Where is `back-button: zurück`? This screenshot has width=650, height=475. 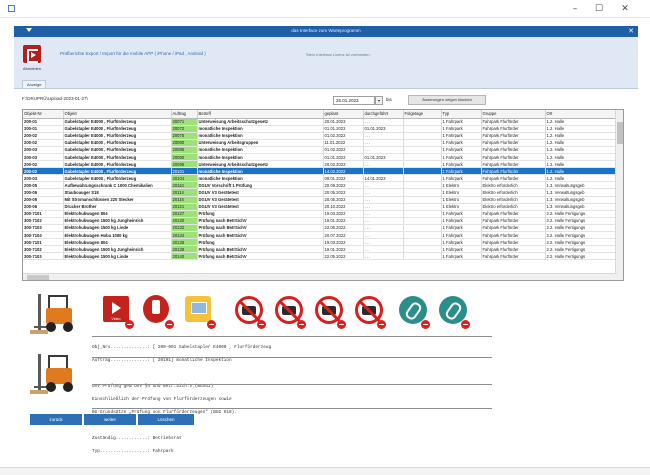 back-button: zurück is located at coordinates (56, 419).